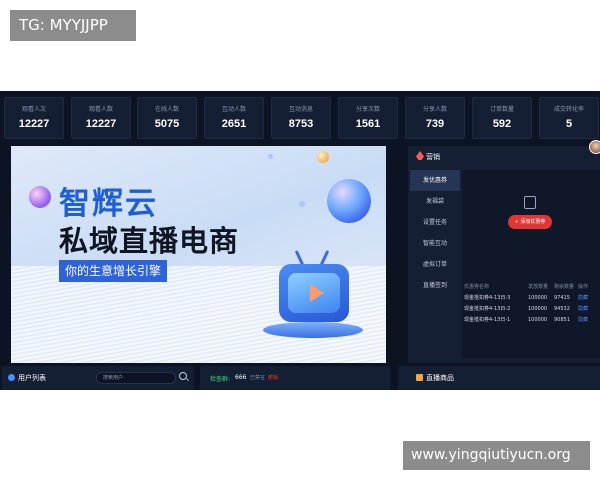 The width and height of the screenshot is (600, 480). Describe the element at coordinates (569, 124) in the screenshot. I see `stat-value: 5` at that location.